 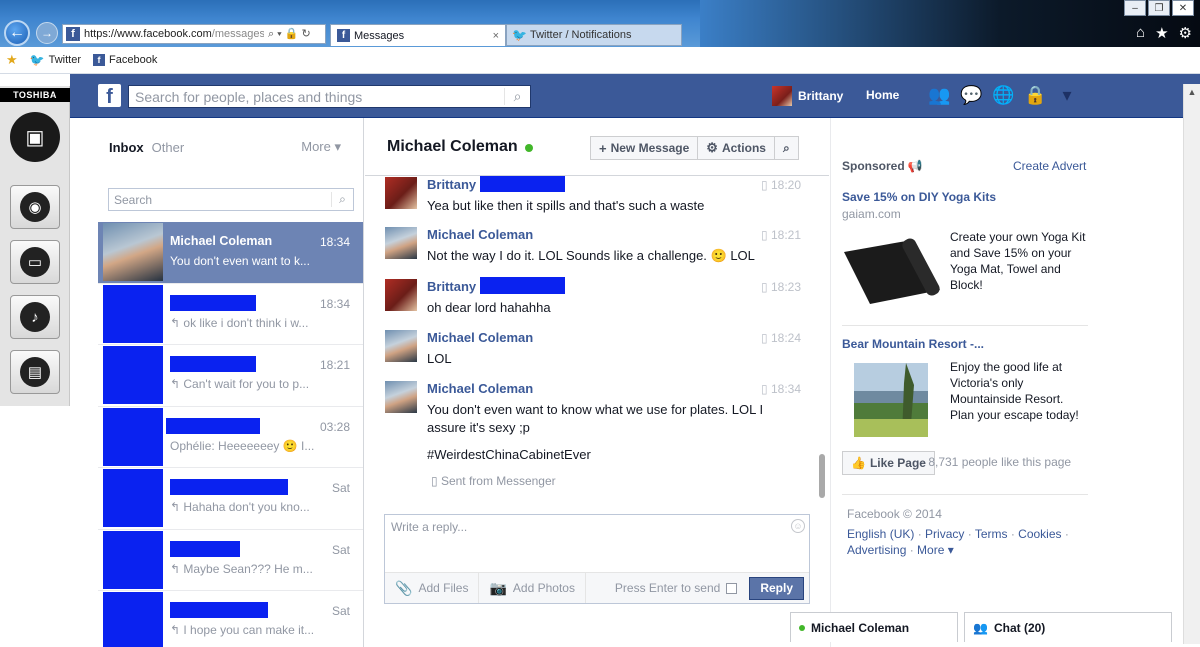 What do you see at coordinates (418, 35) in the screenshot?
I see `tab-messages: f Messages ×` at bounding box center [418, 35].